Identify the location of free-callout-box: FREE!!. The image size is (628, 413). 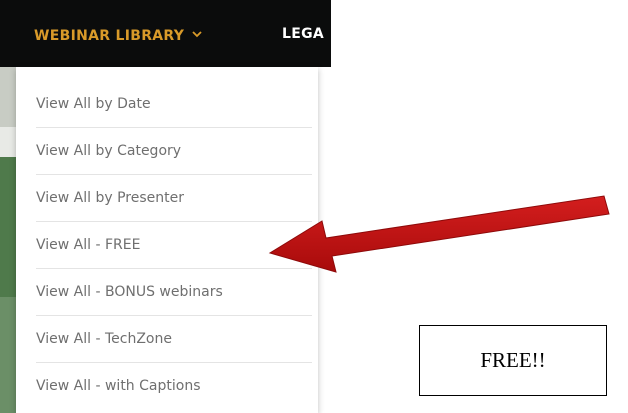
(513, 360).